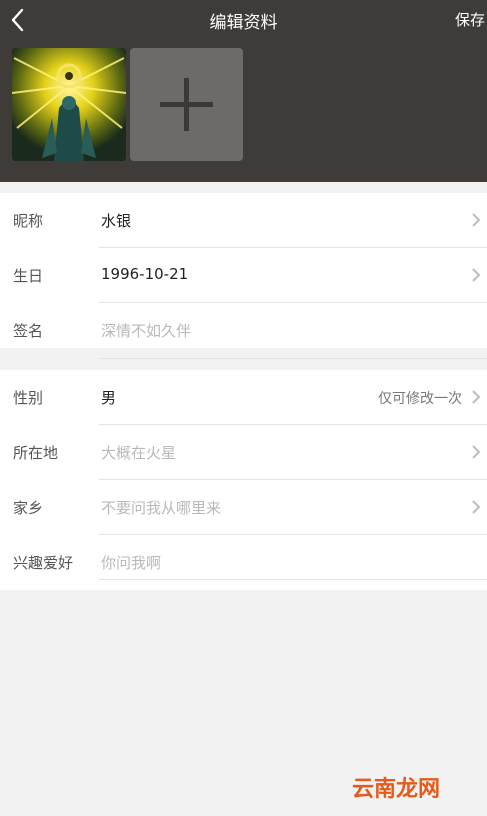 The height and width of the screenshot is (816, 487). Describe the element at coordinates (145, 274) in the screenshot. I see `birthday-value: 1996-10-21` at that location.